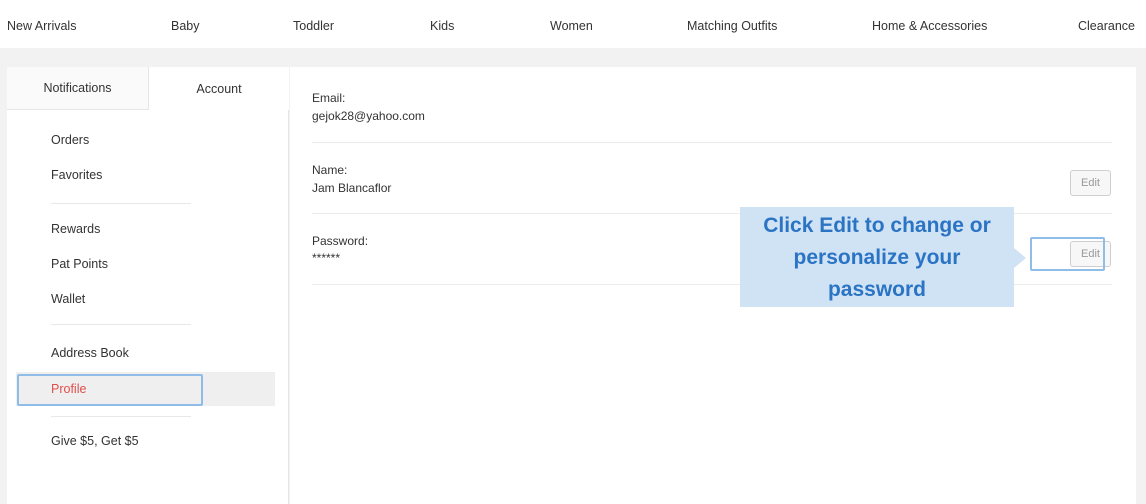  I want to click on callout-line-2: personalize your, so click(877, 257).